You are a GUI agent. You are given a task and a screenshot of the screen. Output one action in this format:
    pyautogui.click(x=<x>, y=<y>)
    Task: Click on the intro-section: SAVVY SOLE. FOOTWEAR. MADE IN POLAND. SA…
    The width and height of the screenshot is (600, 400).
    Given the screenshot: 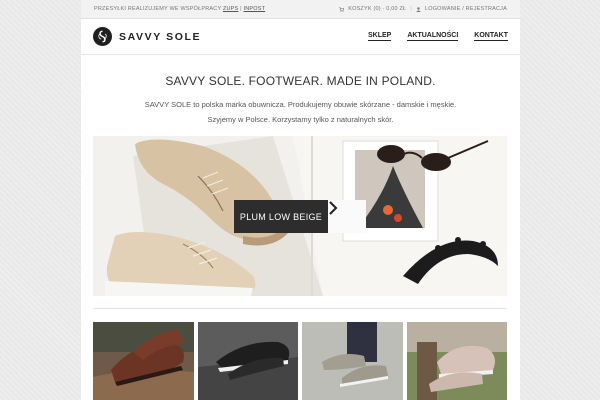 What is the action you would take?
    pyautogui.click(x=300, y=91)
    